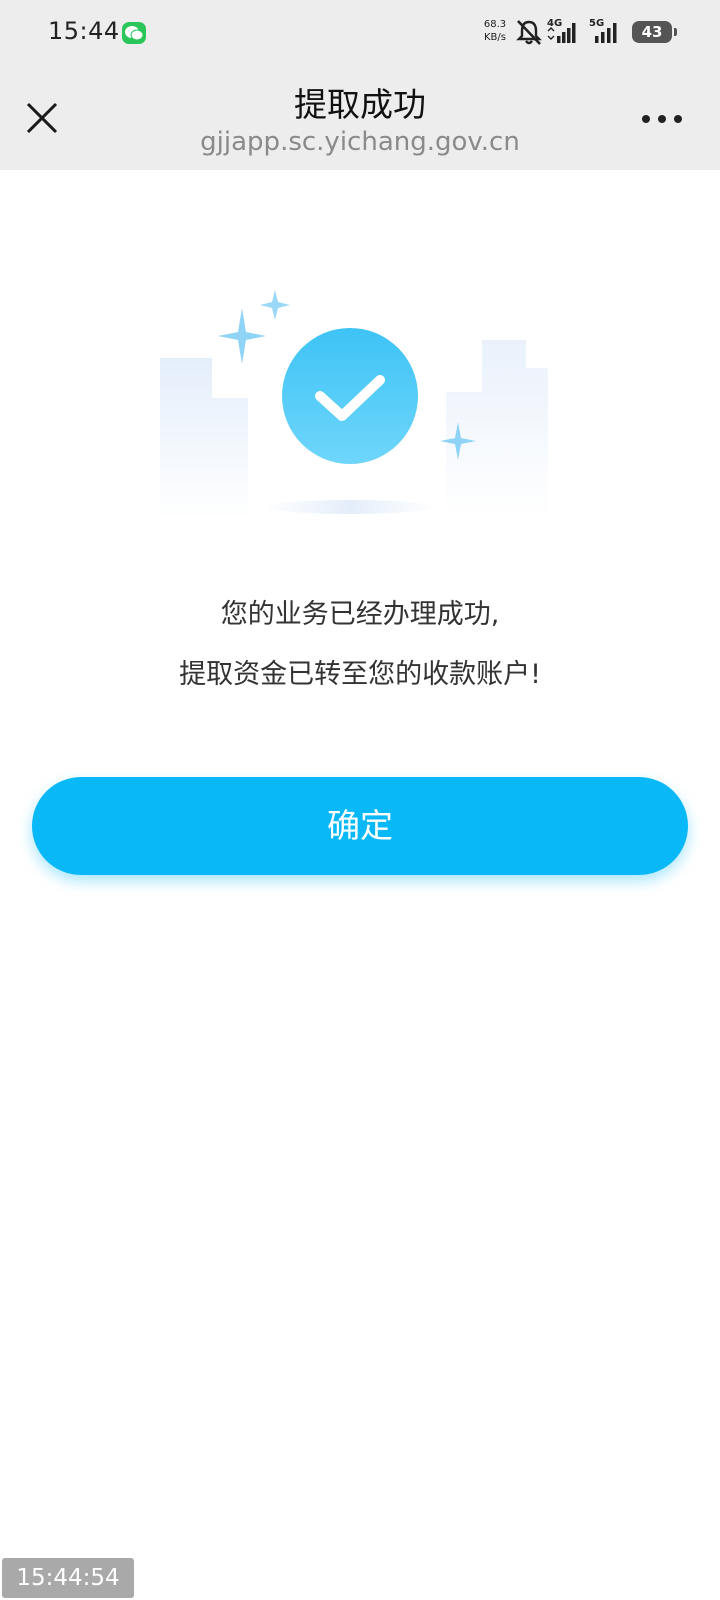 This screenshot has height=1600, width=720. What do you see at coordinates (68, 1578) in the screenshot?
I see `screenshot-timestamp: 15:44:54` at bounding box center [68, 1578].